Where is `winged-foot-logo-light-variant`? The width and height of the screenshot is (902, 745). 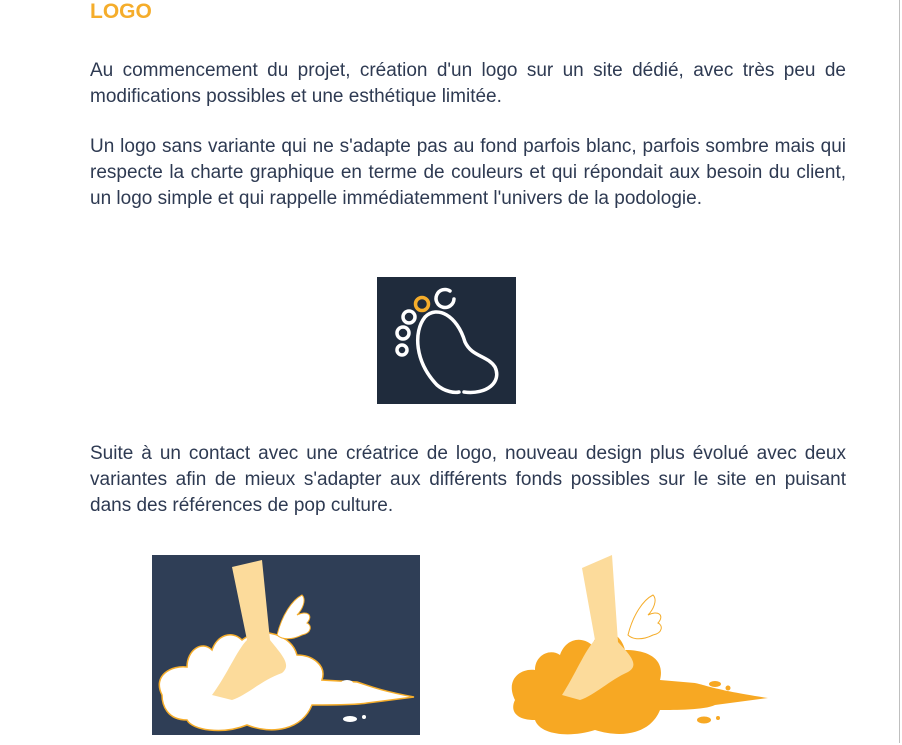 winged-foot-logo-light-variant is located at coordinates (640, 645).